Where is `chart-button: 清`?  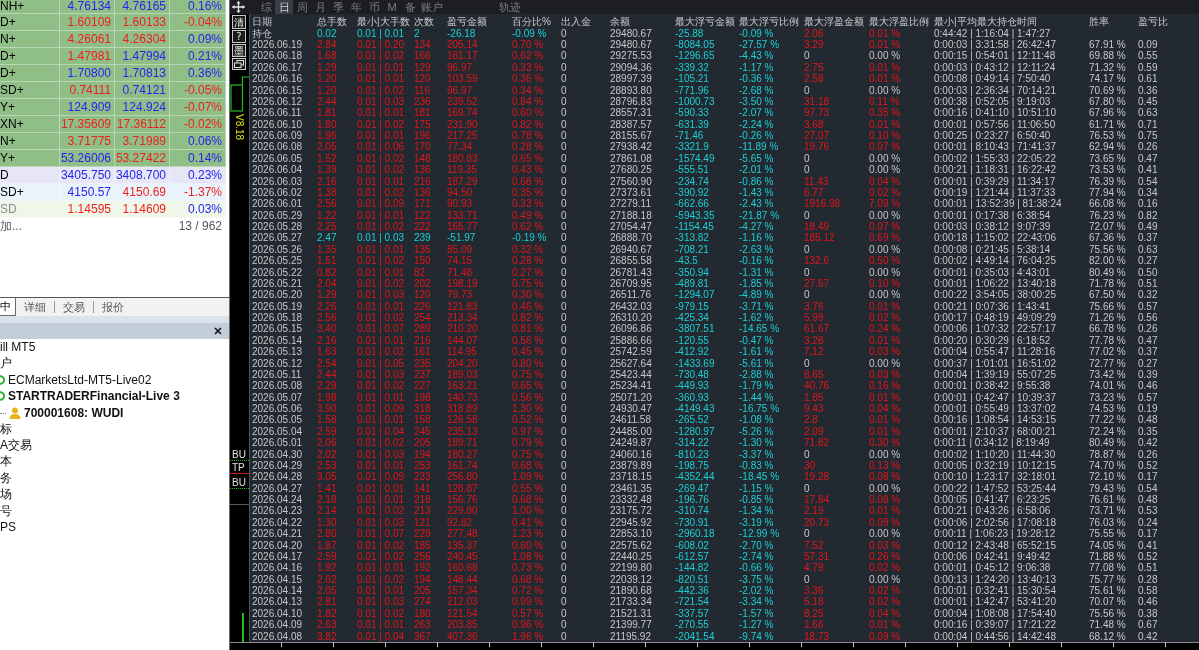 chart-button: 清 is located at coordinates (239, 22).